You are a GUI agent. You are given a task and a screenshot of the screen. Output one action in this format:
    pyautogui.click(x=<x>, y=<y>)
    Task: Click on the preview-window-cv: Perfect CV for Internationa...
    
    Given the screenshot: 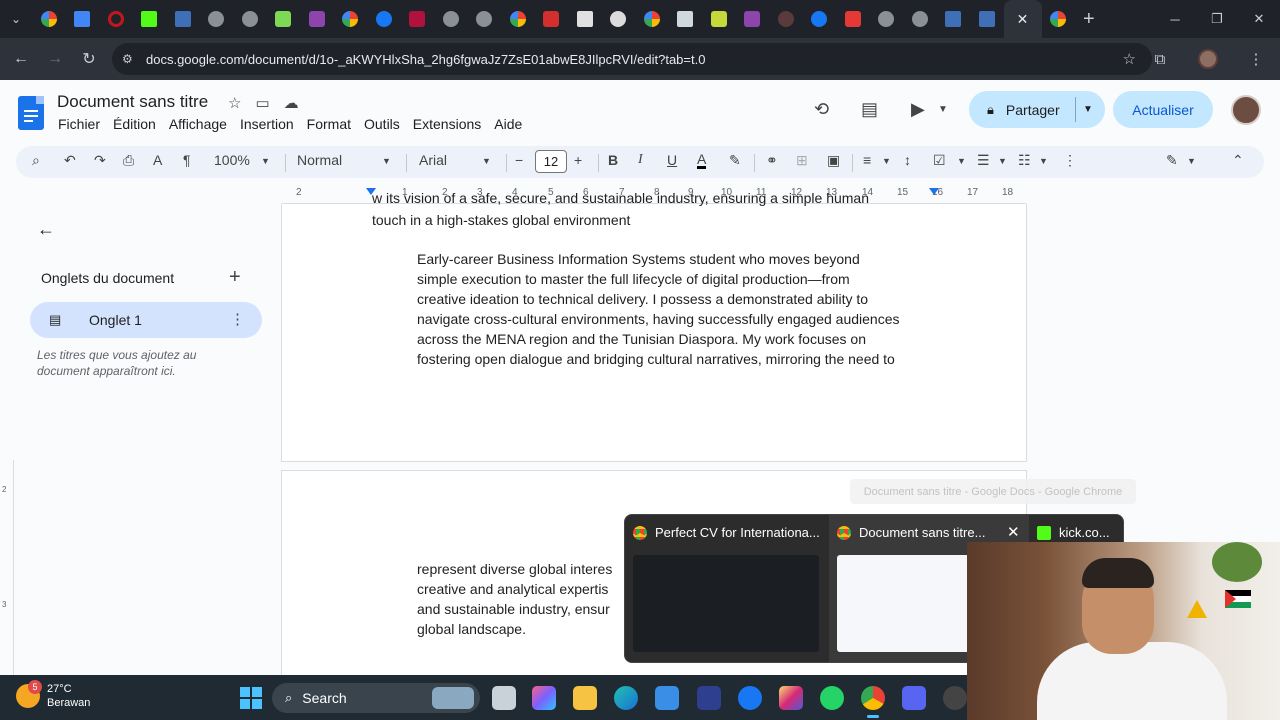 What is the action you would take?
    pyautogui.click(x=727, y=588)
    